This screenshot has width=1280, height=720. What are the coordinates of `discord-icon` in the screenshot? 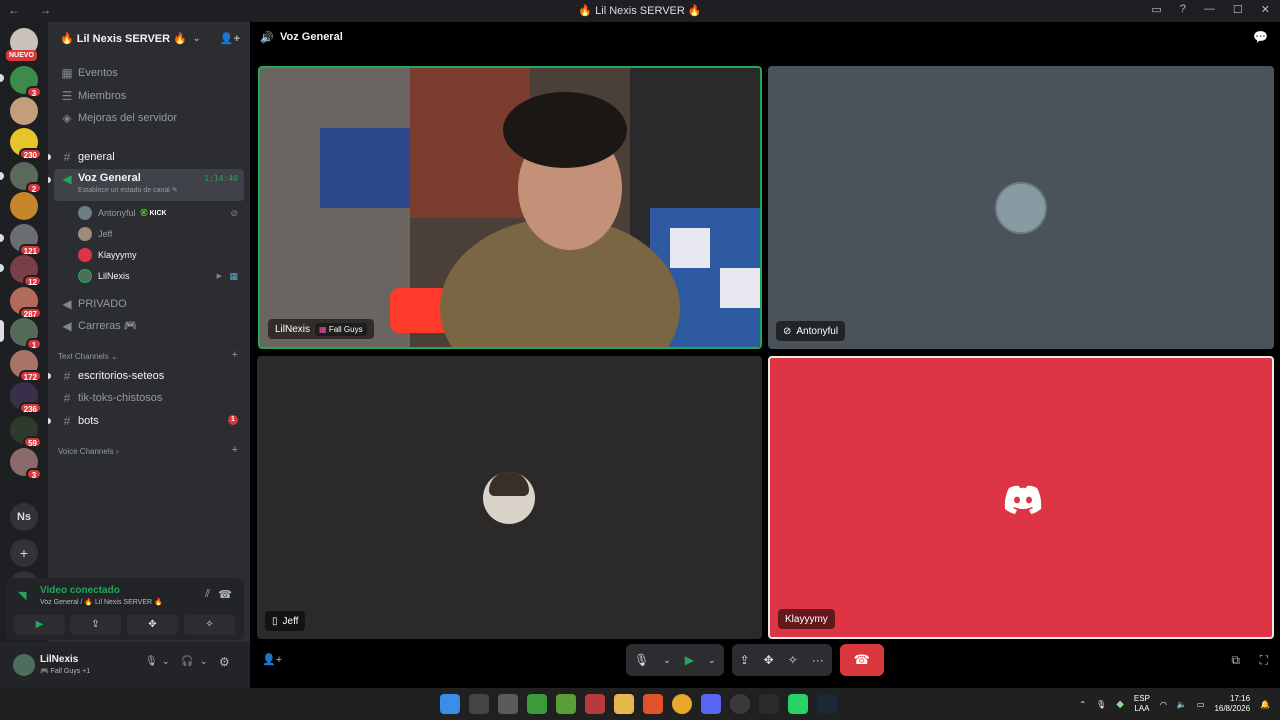 It's located at (711, 704).